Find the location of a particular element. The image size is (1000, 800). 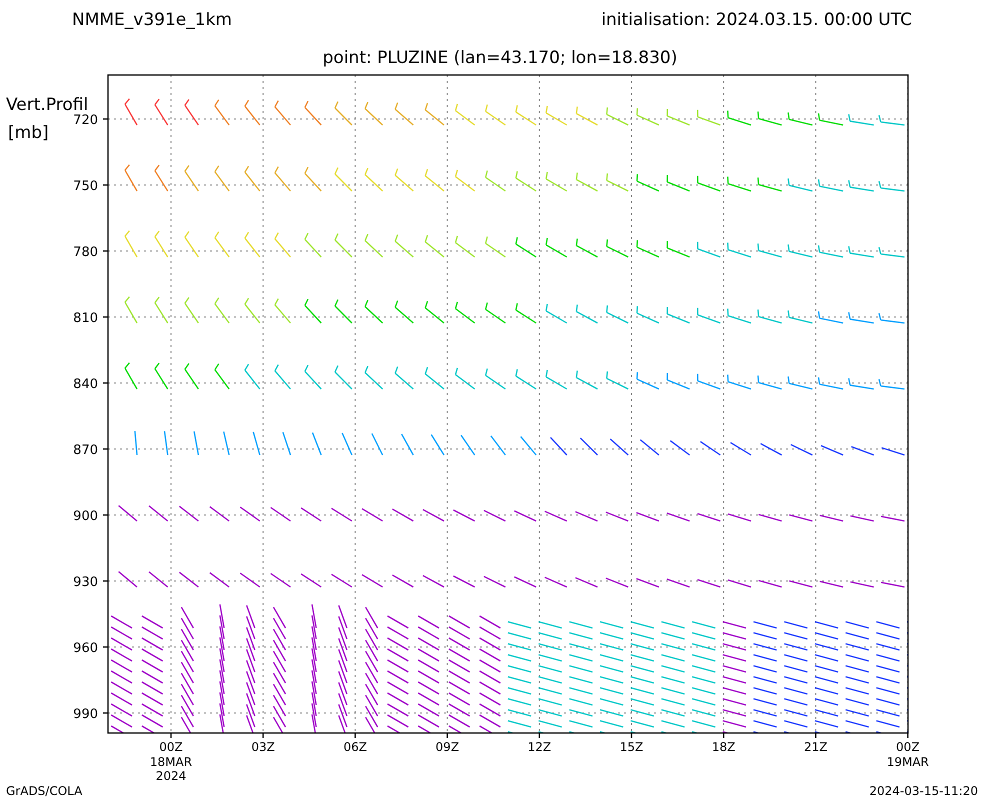

footer-credit: GrADS/COLA is located at coordinates (44, 791).